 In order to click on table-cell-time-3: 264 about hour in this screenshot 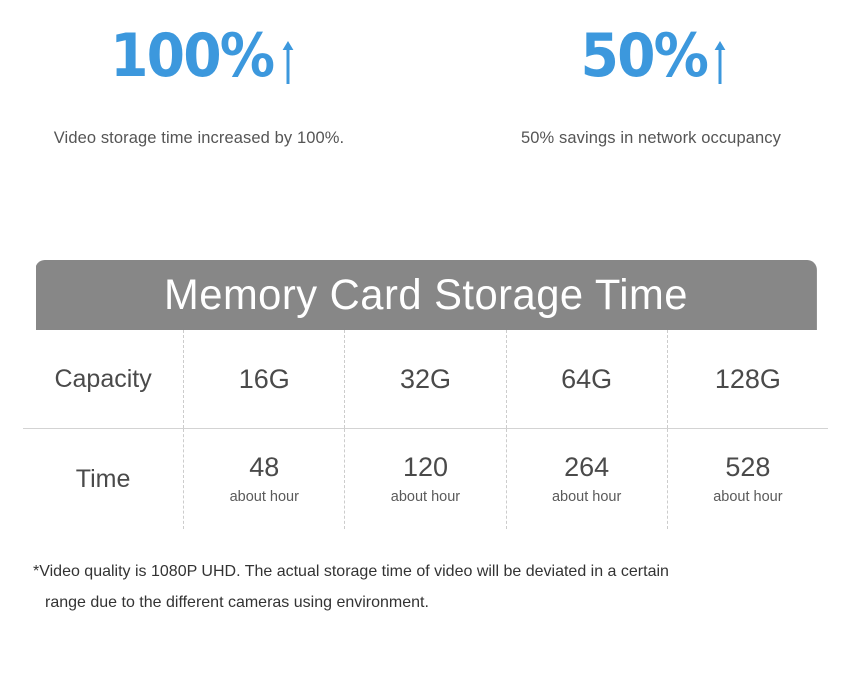, I will do `click(586, 478)`.